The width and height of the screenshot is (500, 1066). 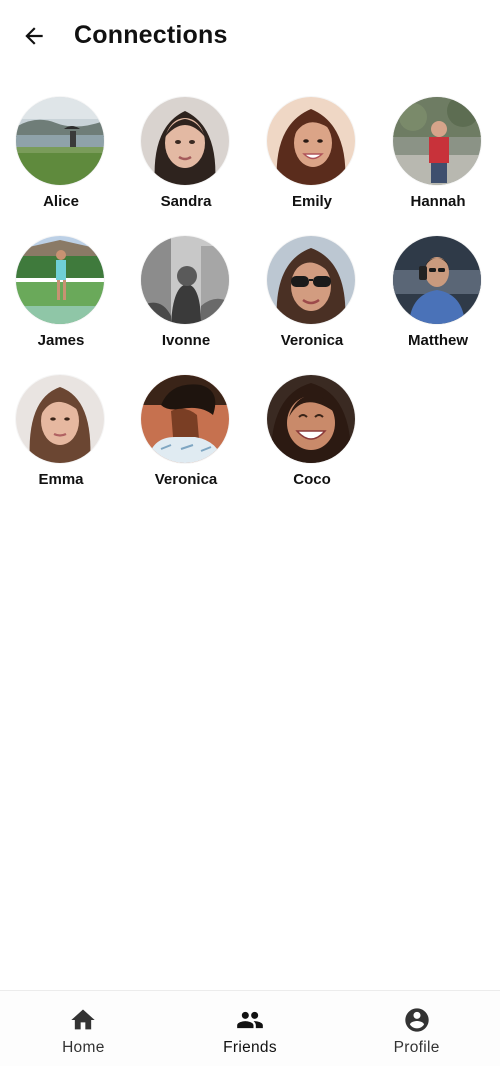 I want to click on connection-name: Coco, so click(x=312, y=479).